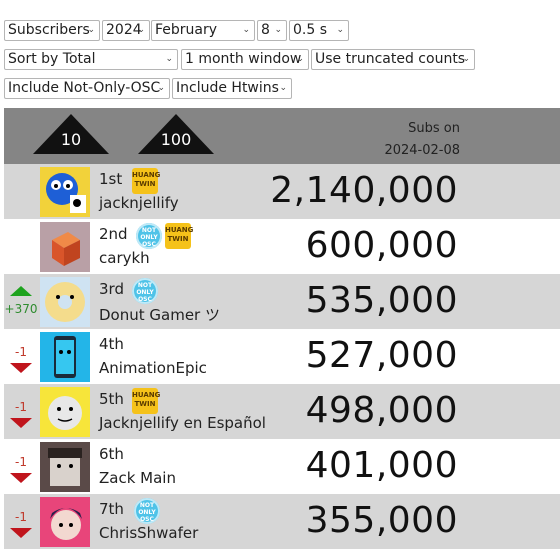 The height and width of the screenshot is (560, 560). Describe the element at coordinates (52, 59) in the screenshot. I see `sort-select-value: Sort by Total` at that location.